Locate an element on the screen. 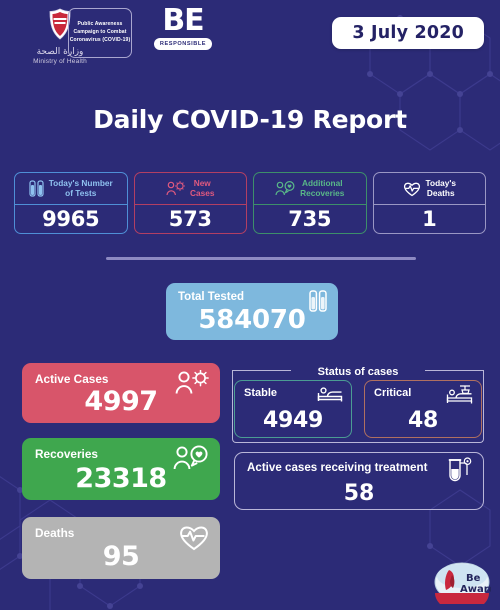 The width and height of the screenshot is (500, 610). be-logo-tagline: RESPONSIBLE is located at coordinates (183, 43).